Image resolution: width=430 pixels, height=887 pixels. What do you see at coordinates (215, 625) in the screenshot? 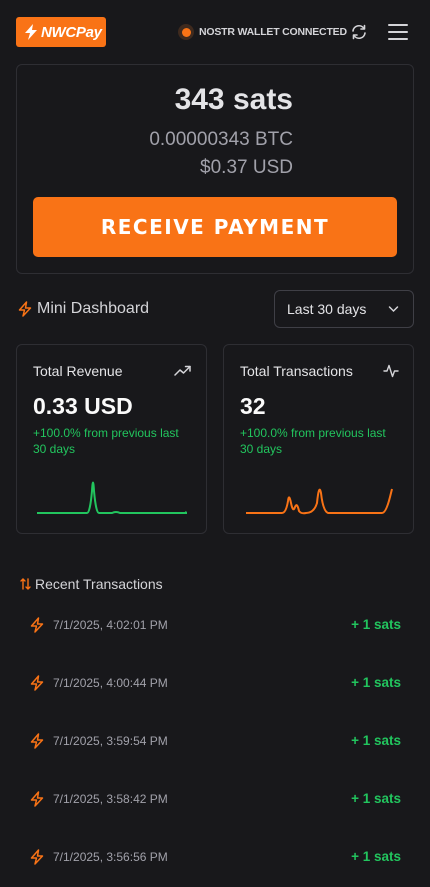
I see `transaction-row: 7/1/2025, 4:02:01 PM + 1 sats` at bounding box center [215, 625].